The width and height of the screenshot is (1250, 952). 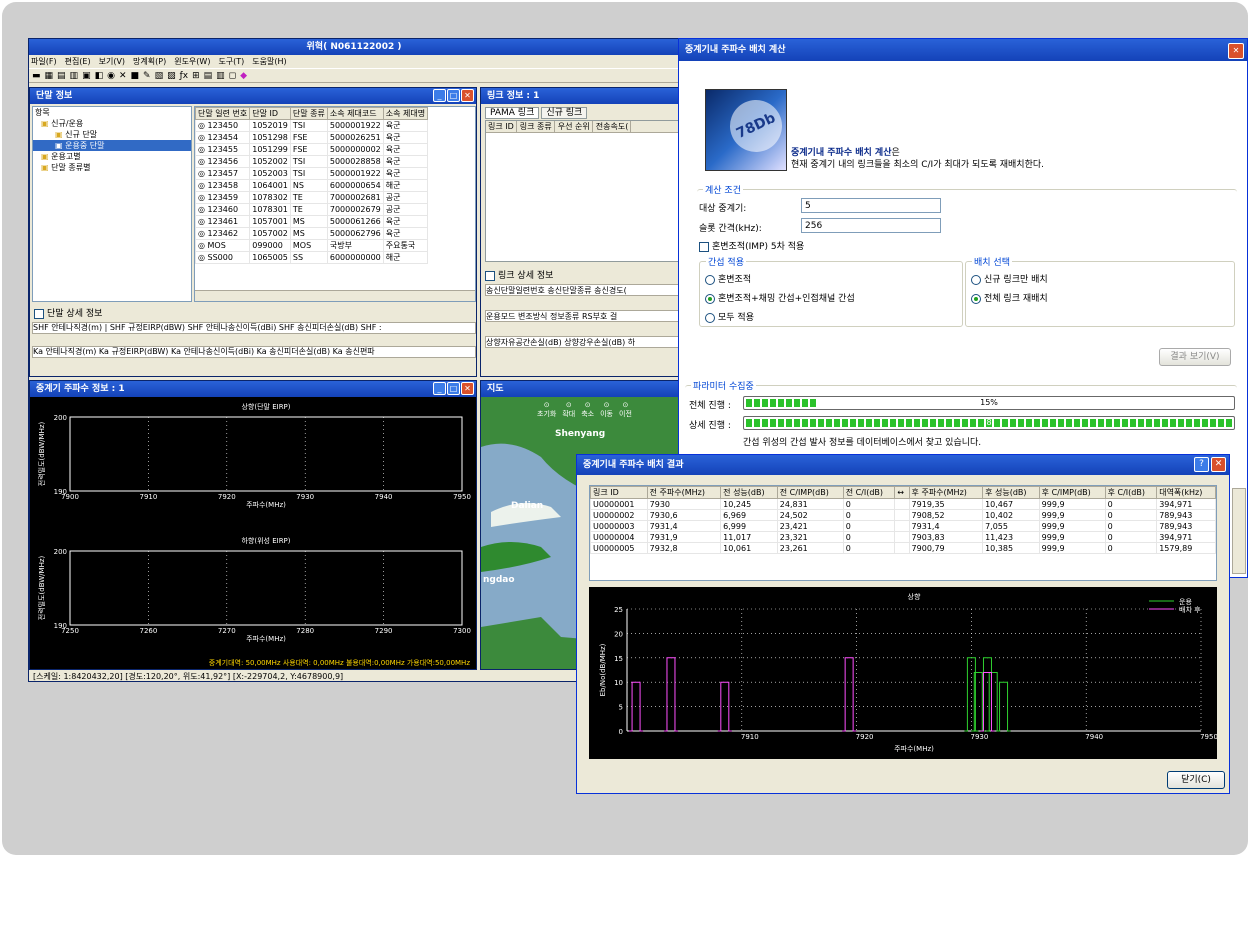 I want to click on tab-new-link: 신규 링크, so click(x=564, y=113).